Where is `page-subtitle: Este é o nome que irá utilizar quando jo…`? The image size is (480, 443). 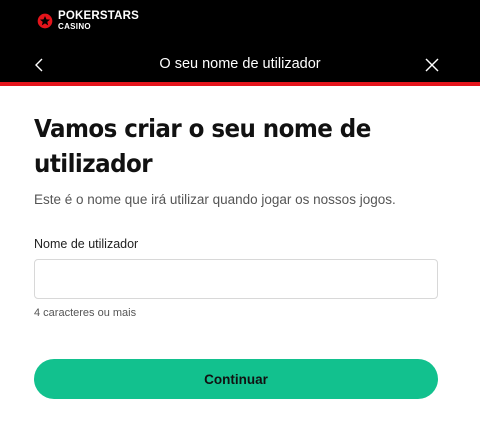 page-subtitle: Este é o nome que irá utilizar quando jo… is located at coordinates (215, 199).